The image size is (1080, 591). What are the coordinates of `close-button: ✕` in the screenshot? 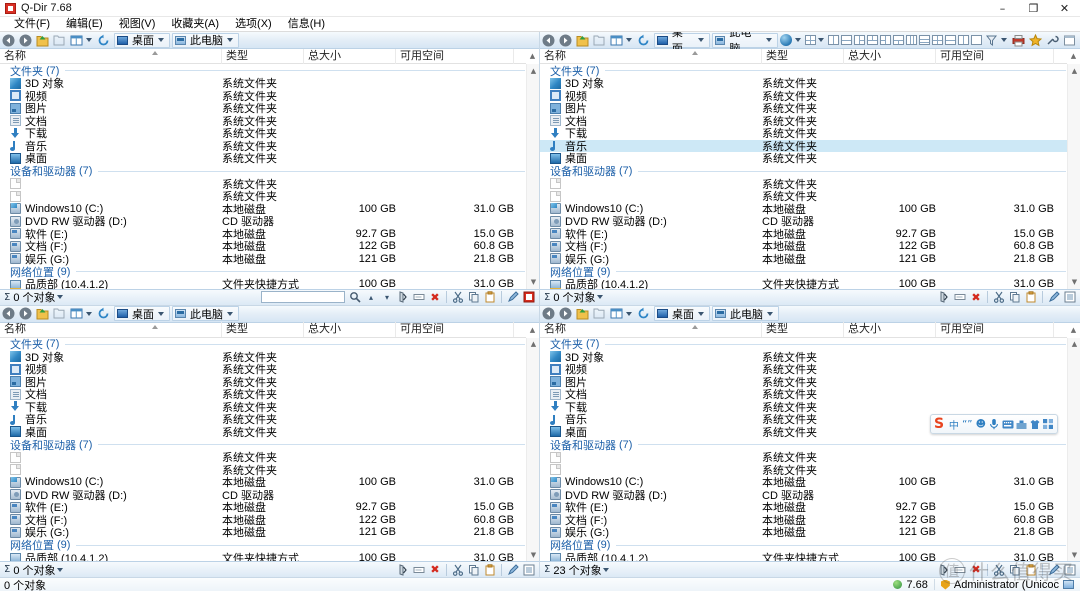 It's located at (1064, 8).